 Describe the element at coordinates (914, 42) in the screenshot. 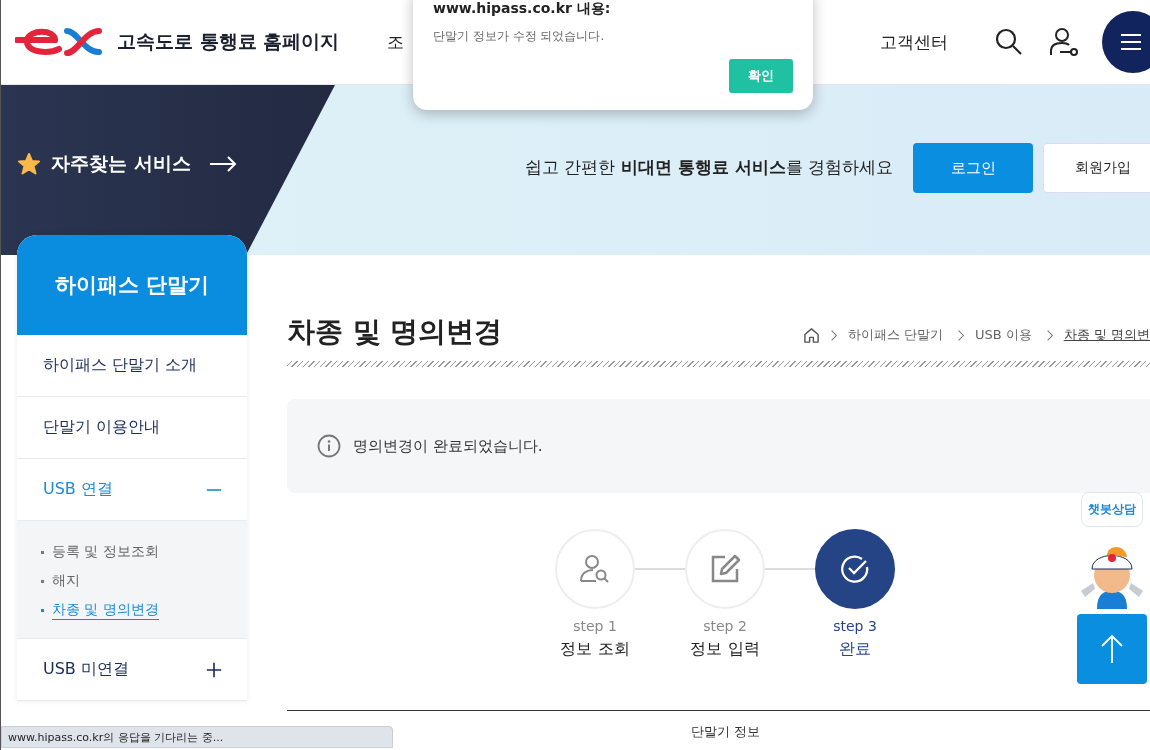

I see `nav-item: 고객센터` at that location.